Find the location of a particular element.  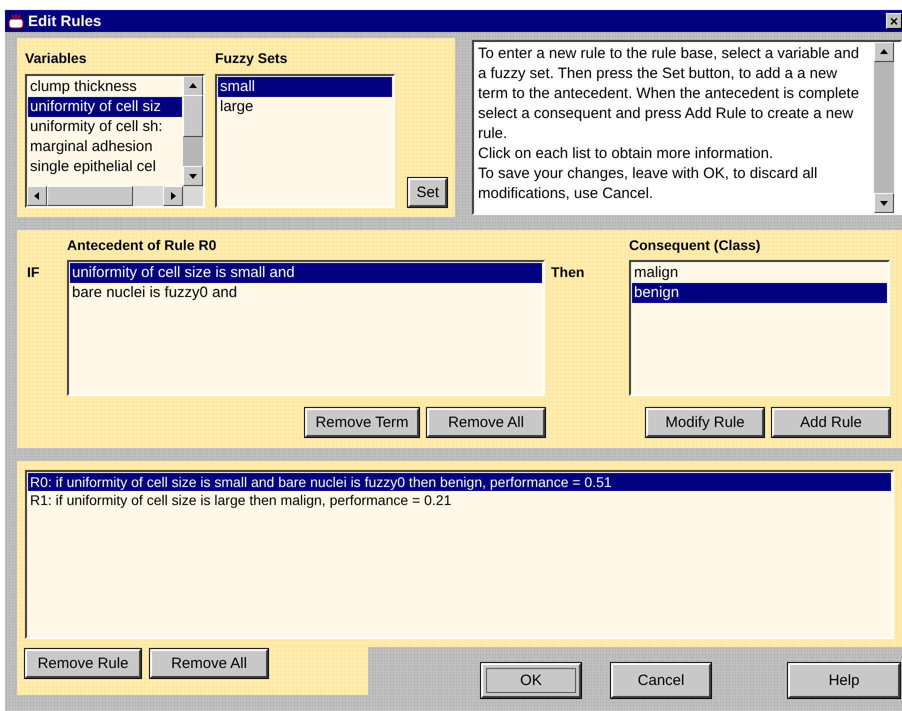

help-text: To enter a new rule to the rule base, select a variable and a fuzzy set. Then press the Set button, to add a a new term to the antecedent. When the antecedent is complete select a consequent and press Add Rule to create a new rule. Click on each list to obtain more information. To save your changes, leave with OK, to discard all modifications, use Cancel. is located at coordinates (668, 124).